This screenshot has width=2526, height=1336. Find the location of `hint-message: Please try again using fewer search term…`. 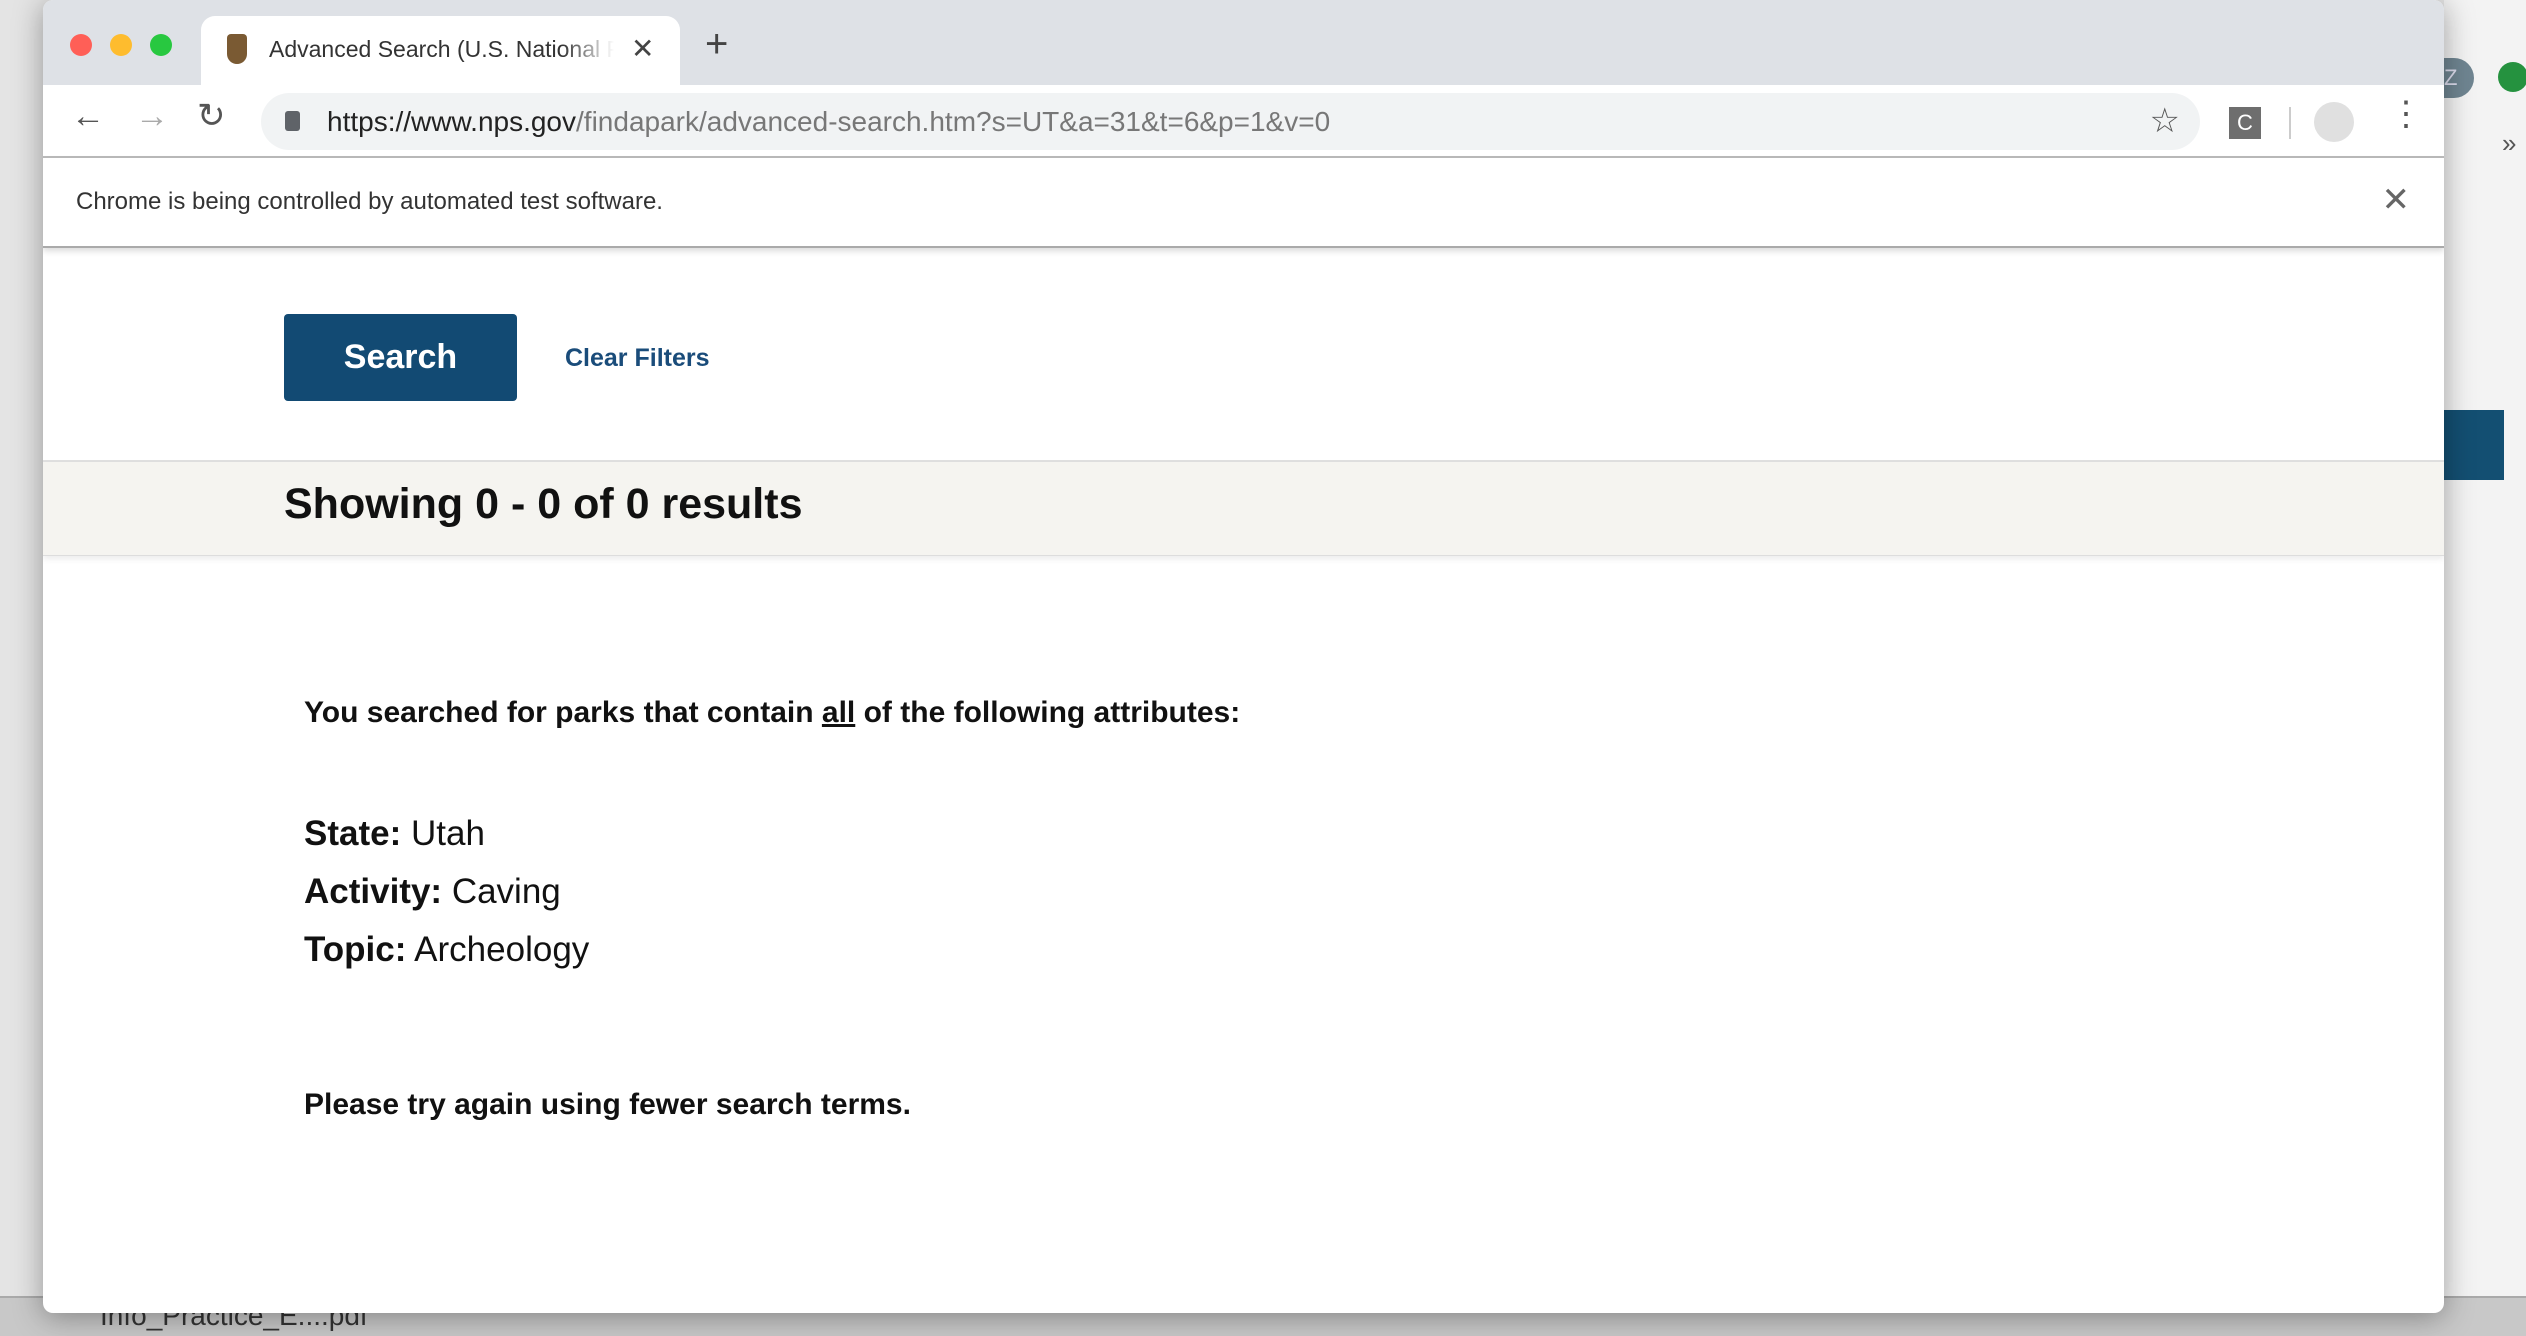

hint-message: Please try again using fewer search term… is located at coordinates (607, 1104).